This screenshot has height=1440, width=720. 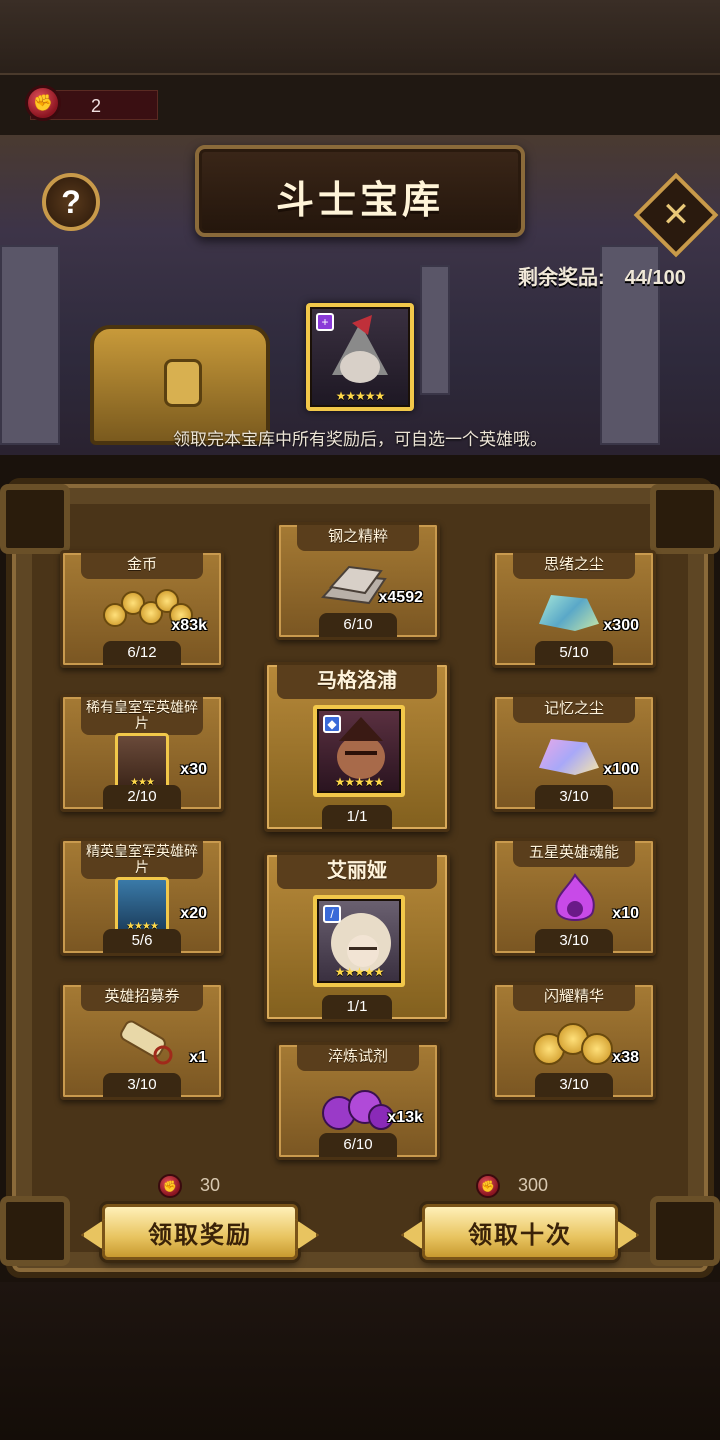 I want to click on title-frame: 斗士宝库, so click(x=360, y=191).